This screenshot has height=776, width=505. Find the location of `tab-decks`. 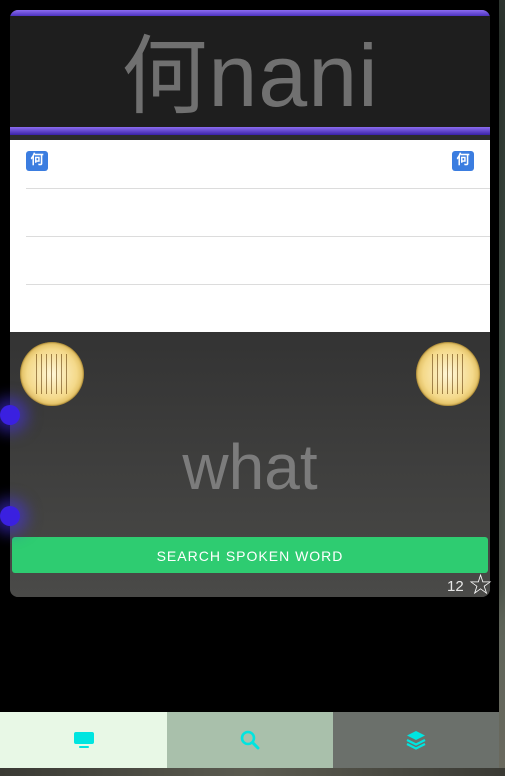

tab-decks is located at coordinates (416, 740).